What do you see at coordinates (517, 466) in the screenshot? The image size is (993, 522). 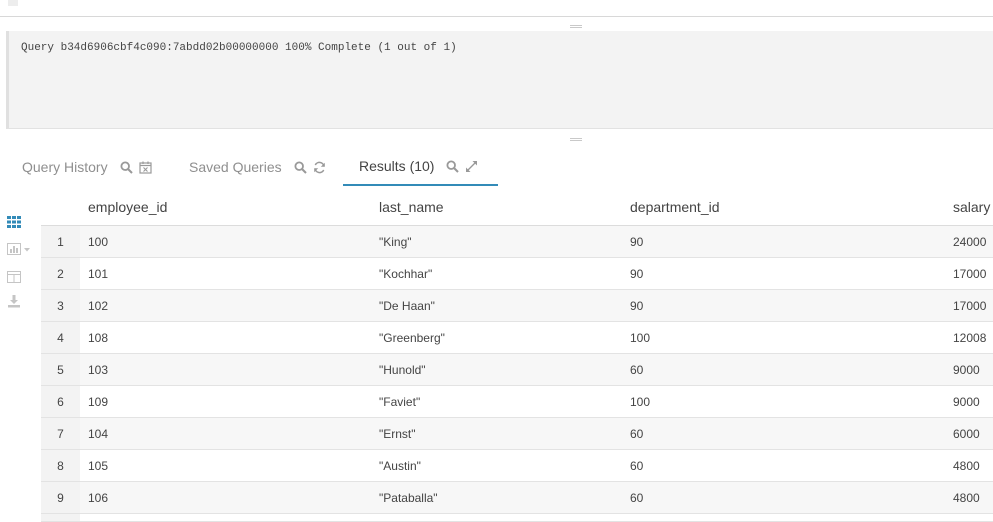 I see `table-row: 8 105 "Austin" 60 4800` at bounding box center [517, 466].